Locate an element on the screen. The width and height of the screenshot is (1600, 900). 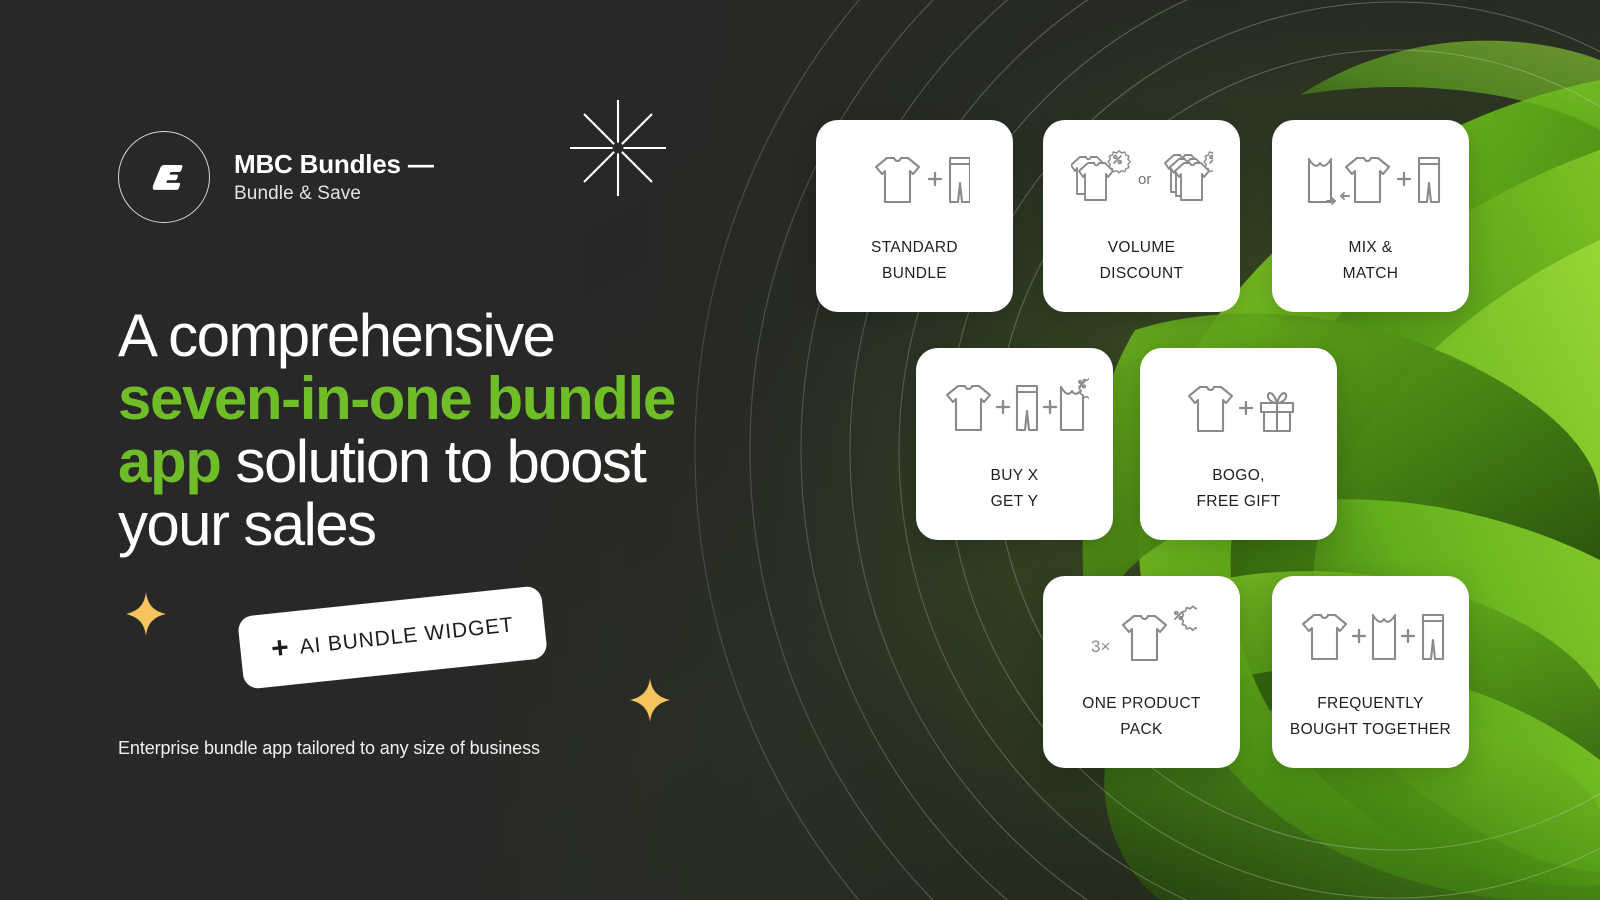
bundle-card-label: BUY X GET Y is located at coordinates (1014, 488).